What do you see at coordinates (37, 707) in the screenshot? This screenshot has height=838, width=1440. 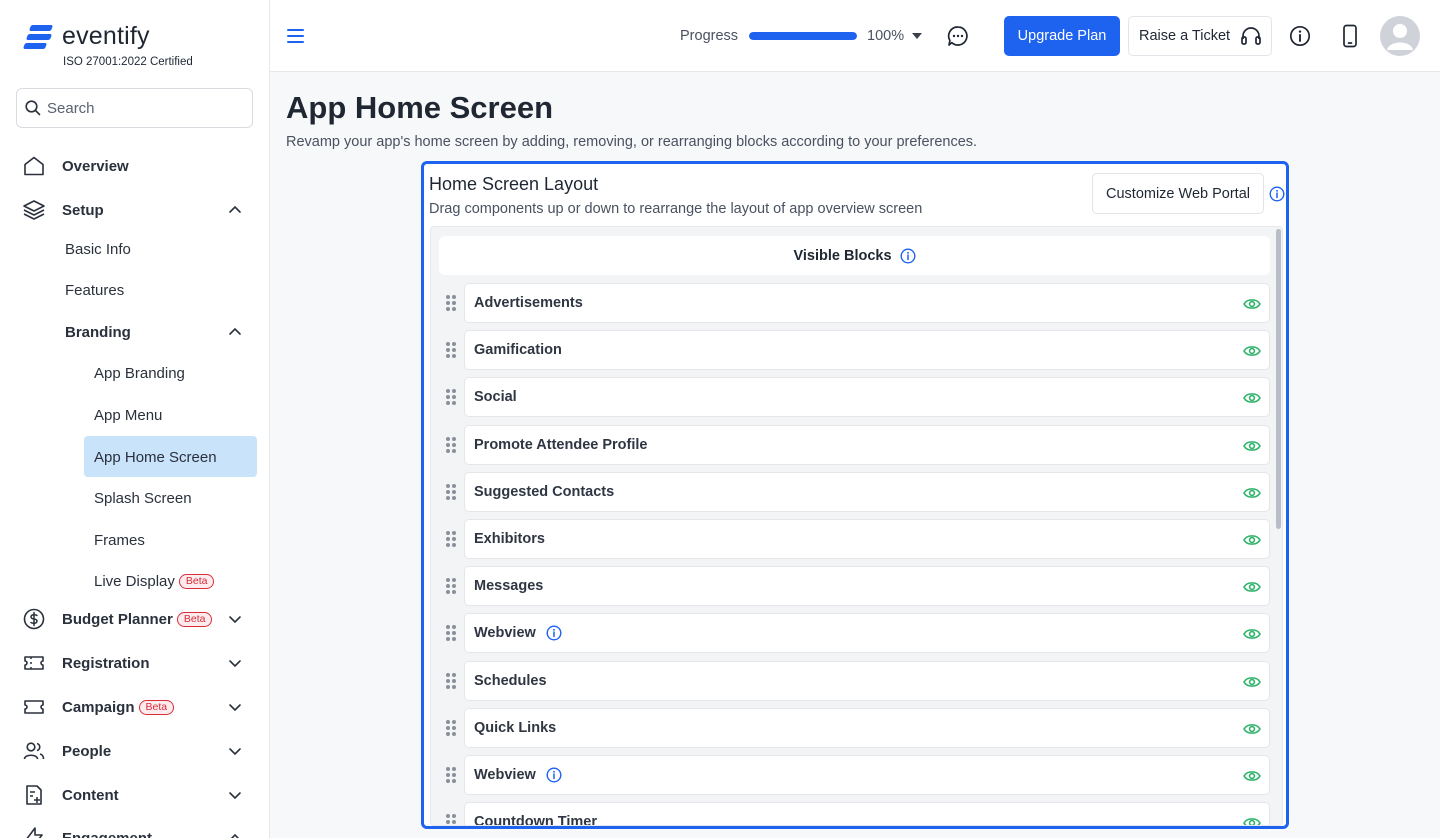 I see `campaign-icon` at bounding box center [37, 707].